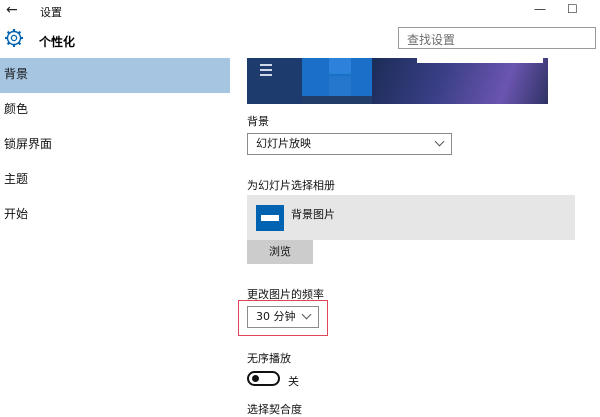 This screenshot has width=600, height=417. Describe the element at coordinates (270, 218) in the screenshot. I see `folder-icon` at that location.